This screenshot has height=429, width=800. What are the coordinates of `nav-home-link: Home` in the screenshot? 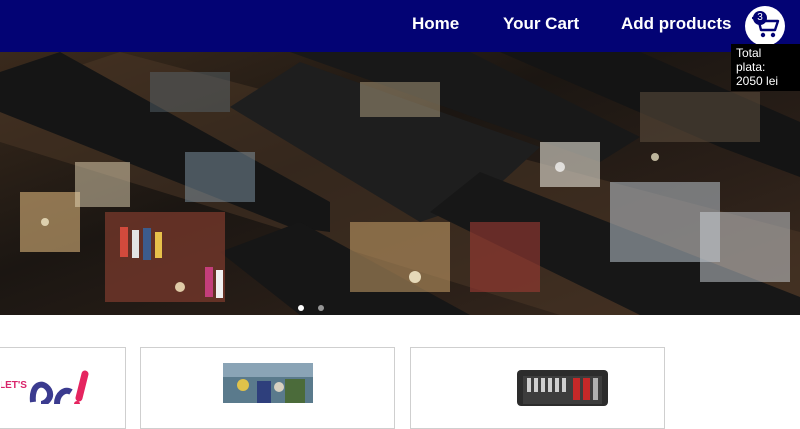 It's located at (435, 24).